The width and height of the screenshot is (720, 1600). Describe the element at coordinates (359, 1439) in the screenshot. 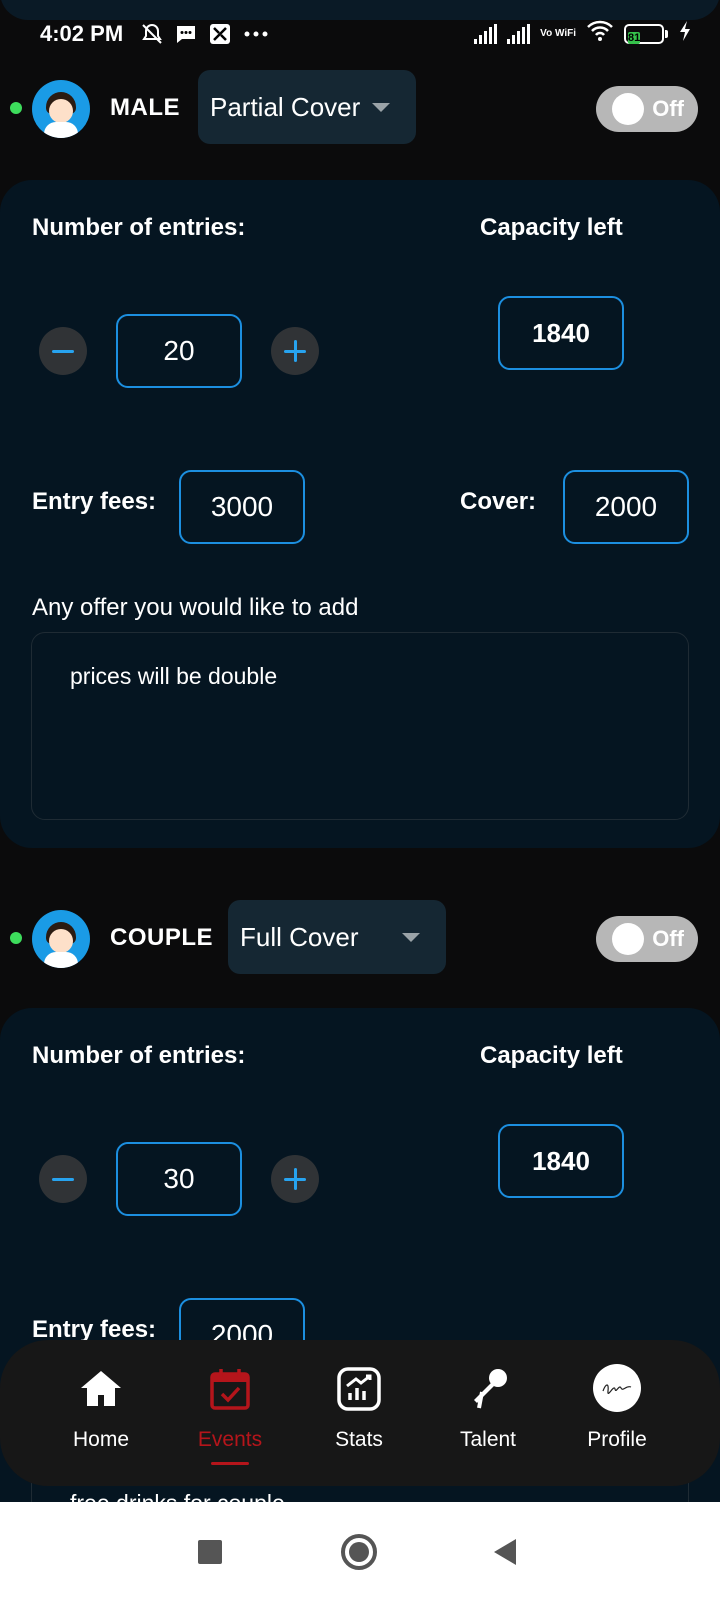

I see `nav-label: Stats` at that location.